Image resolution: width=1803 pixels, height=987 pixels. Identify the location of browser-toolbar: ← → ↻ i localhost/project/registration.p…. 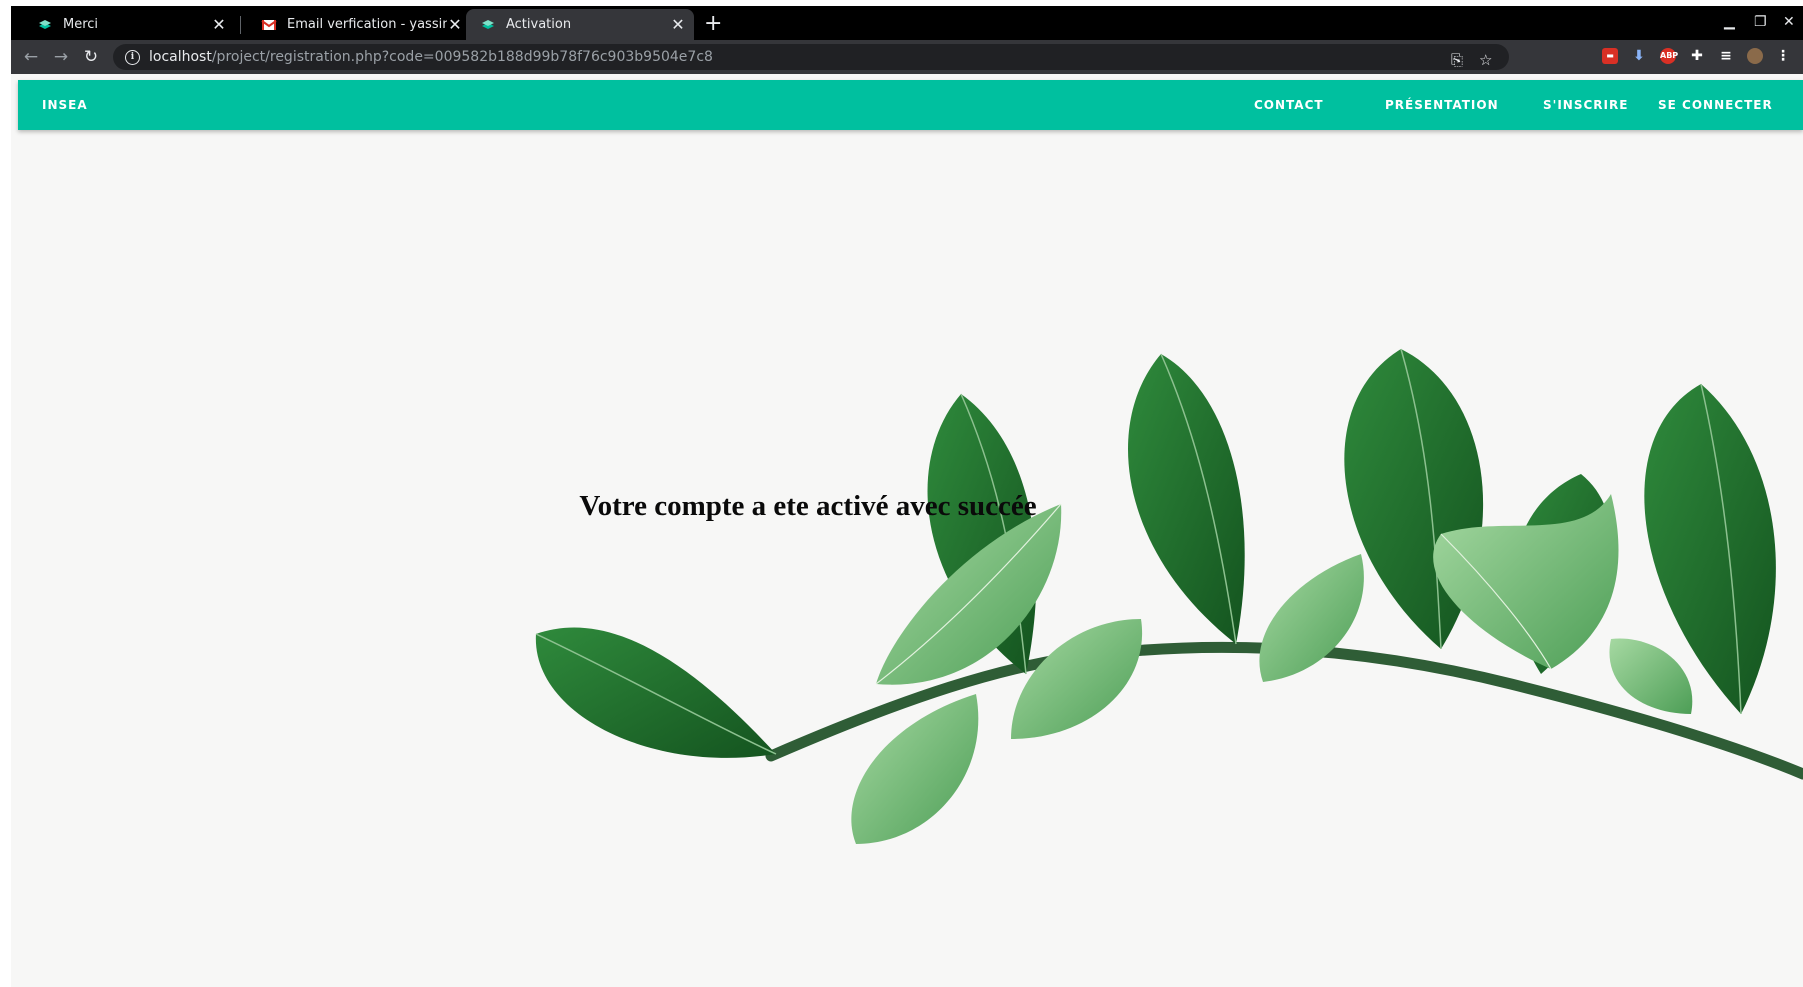
(907, 57).